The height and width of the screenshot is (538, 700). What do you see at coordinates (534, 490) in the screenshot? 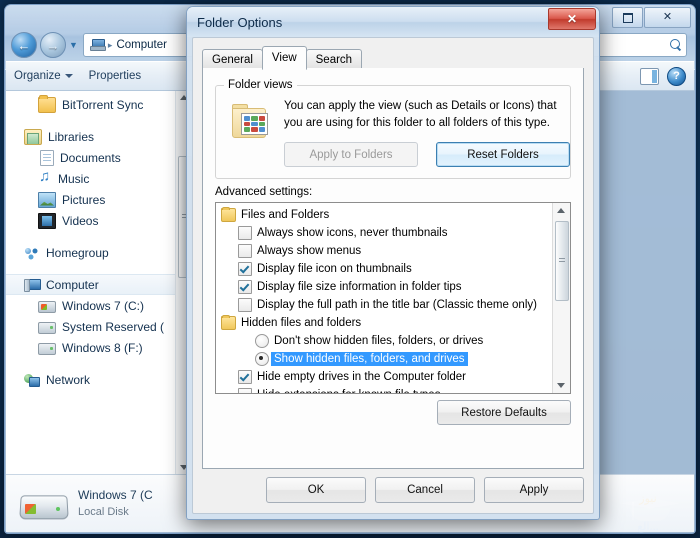
I see `apply-button: Apply` at bounding box center [534, 490].